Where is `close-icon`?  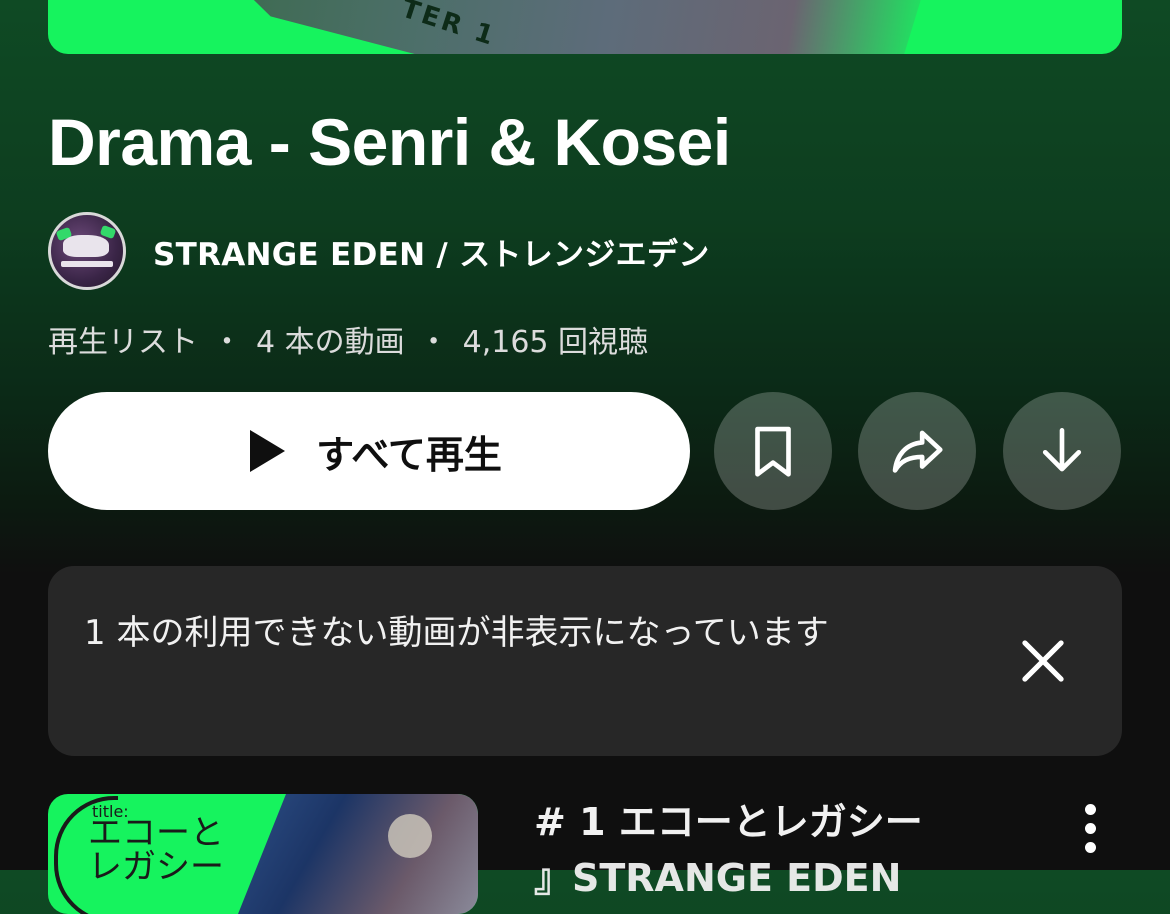 close-icon is located at coordinates (1043, 661).